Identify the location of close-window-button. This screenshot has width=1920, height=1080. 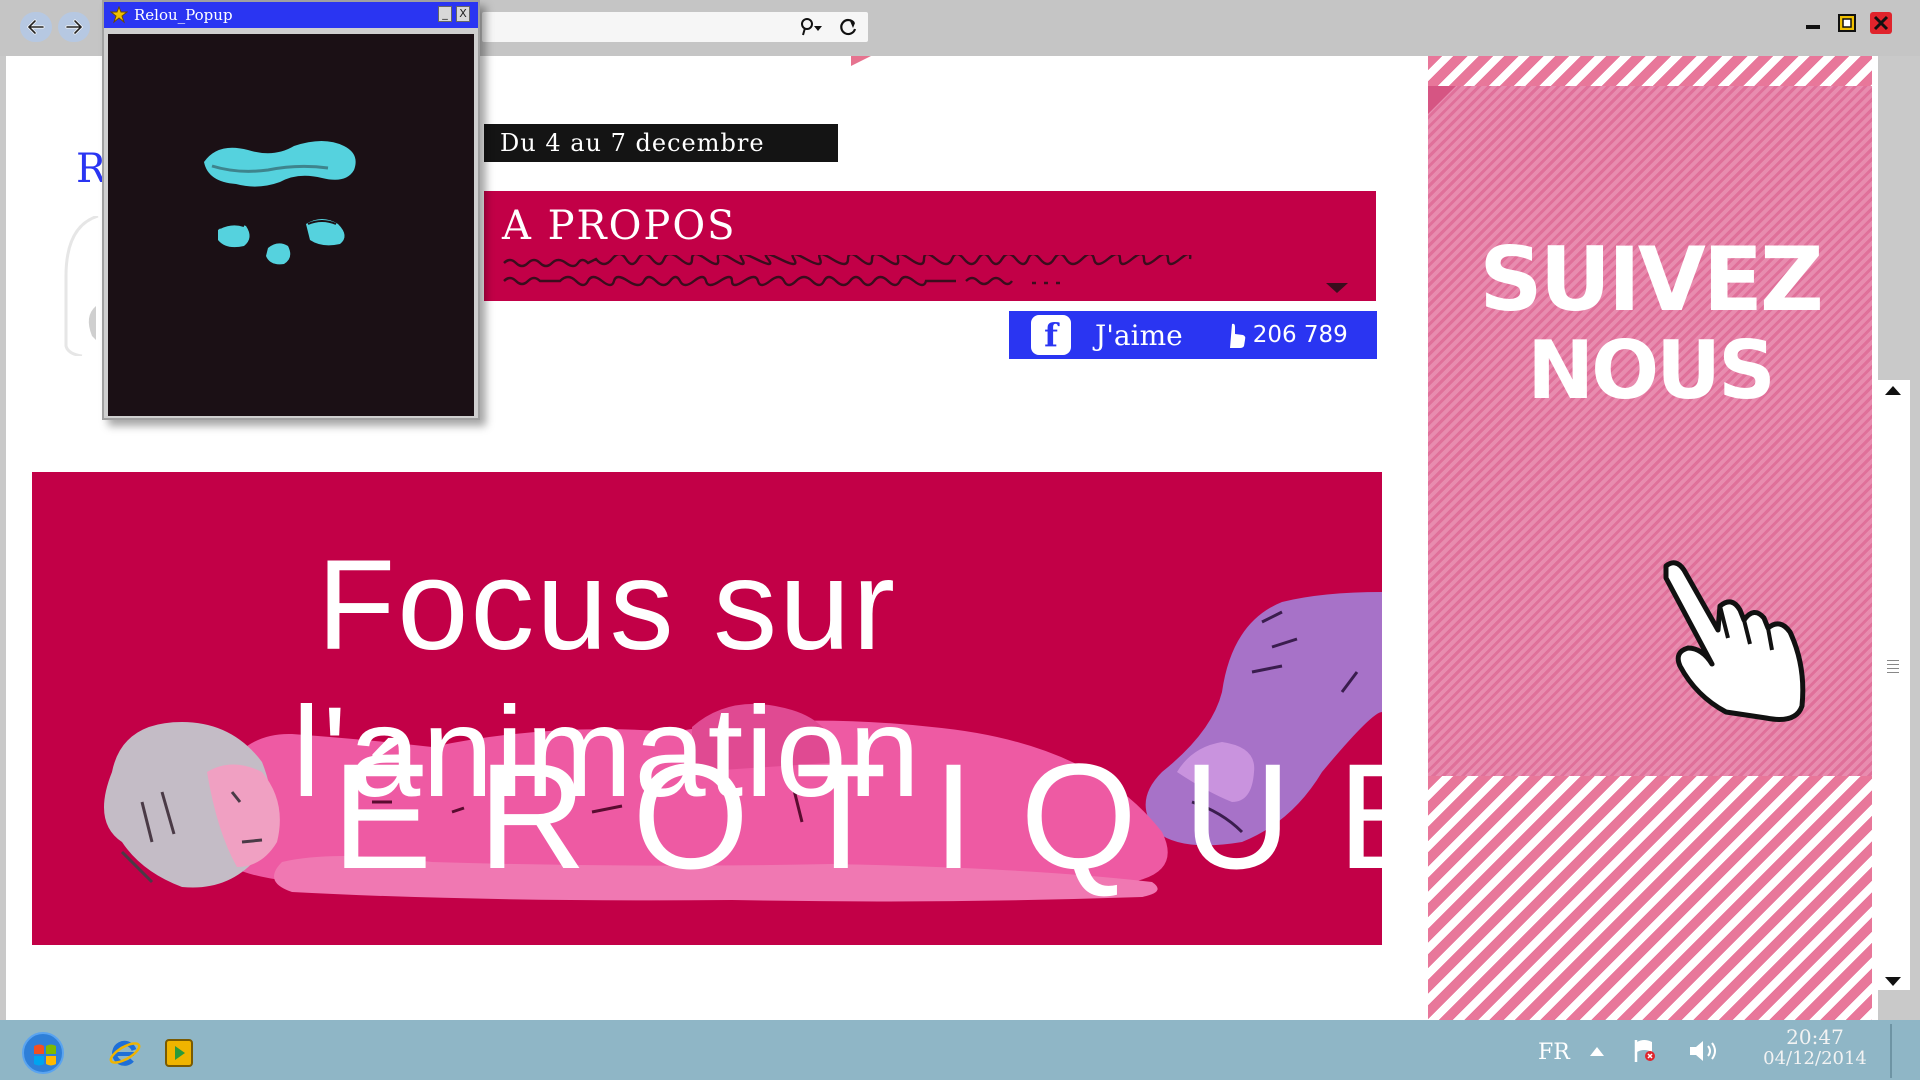
(1881, 23).